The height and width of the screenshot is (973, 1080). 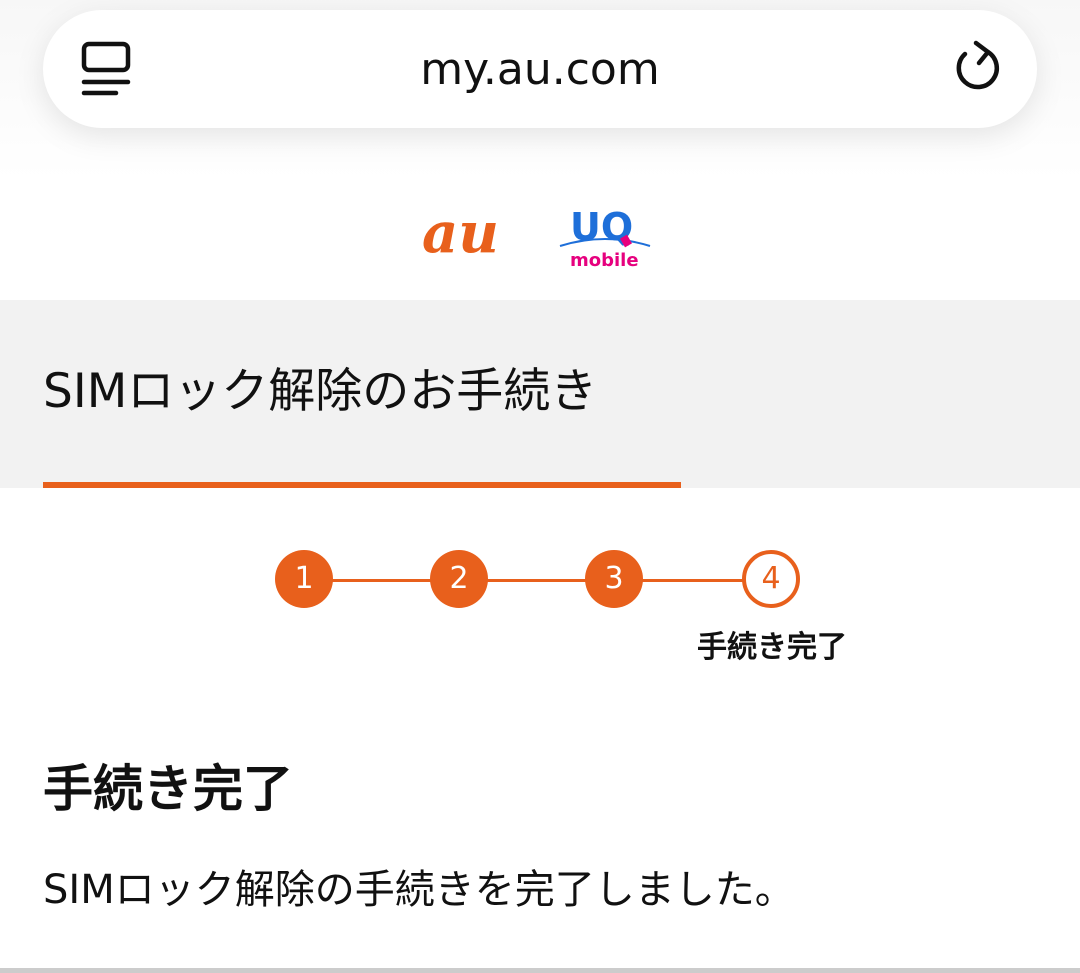 I want to click on uq-mobile-logo: UQ mobile, so click(x=605, y=236).